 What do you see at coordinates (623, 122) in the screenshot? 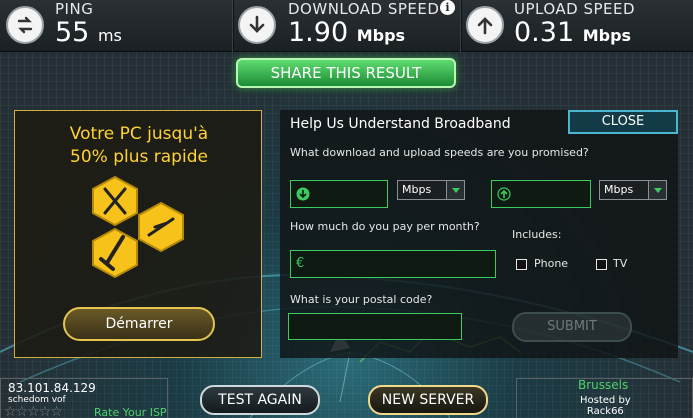
I see `close-button: CLOSE` at bounding box center [623, 122].